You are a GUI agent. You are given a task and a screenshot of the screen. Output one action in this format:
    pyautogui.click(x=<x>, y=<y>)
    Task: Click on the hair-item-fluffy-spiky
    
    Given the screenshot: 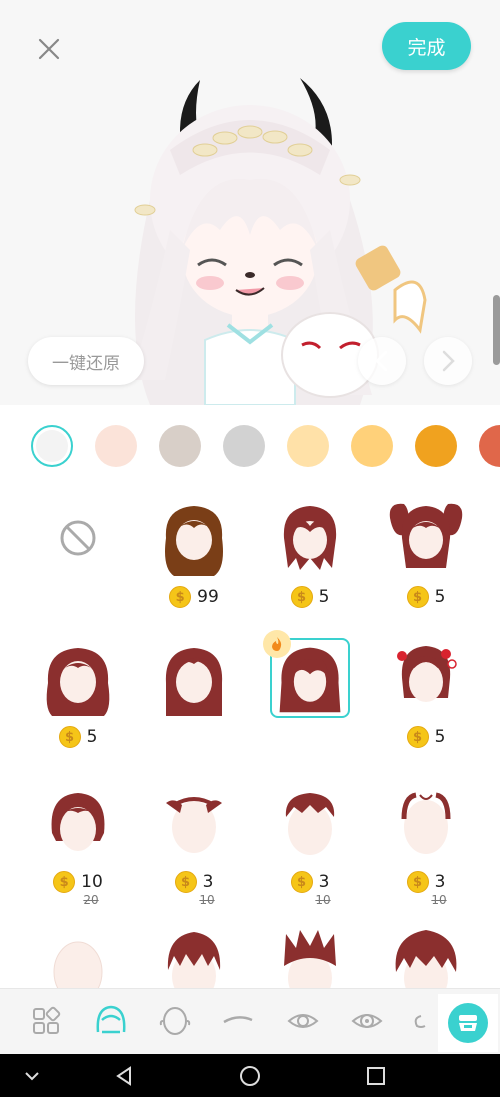 What is the action you would take?
    pyautogui.click(x=426, y=953)
    